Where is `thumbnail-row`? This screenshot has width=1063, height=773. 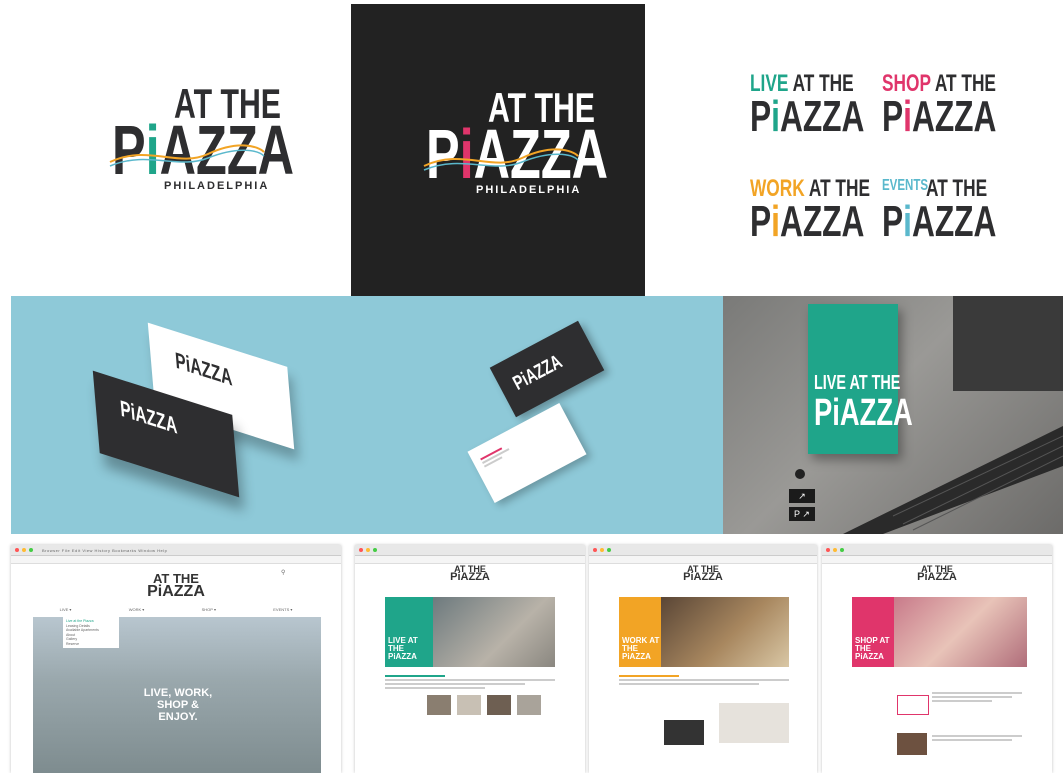 thumbnail-row is located at coordinates (484, 705).